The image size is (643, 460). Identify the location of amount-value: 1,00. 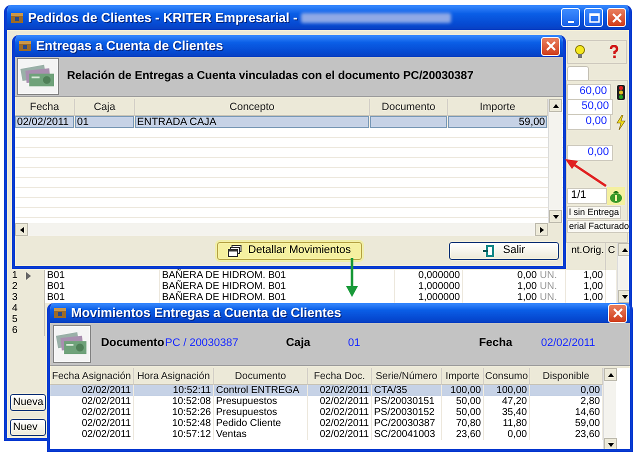
(527, 286).